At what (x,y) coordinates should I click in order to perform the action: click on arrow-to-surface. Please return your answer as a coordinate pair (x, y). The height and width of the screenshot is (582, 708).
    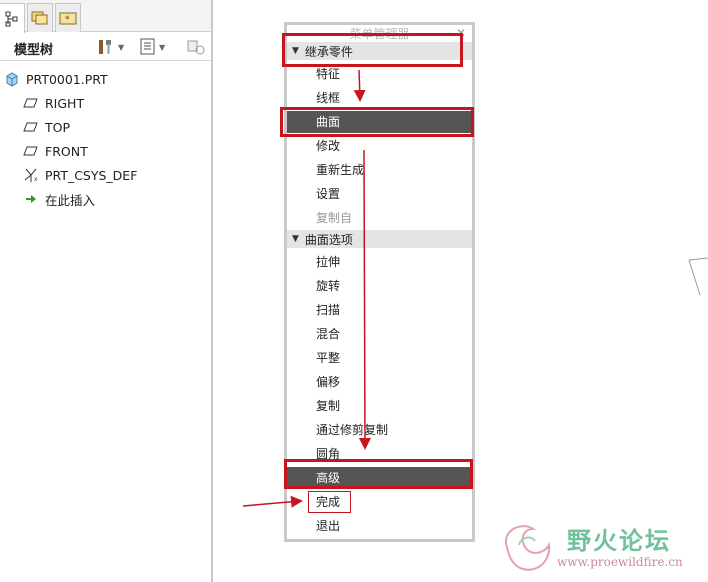
    Looking at the image, I should click on (359, 85).